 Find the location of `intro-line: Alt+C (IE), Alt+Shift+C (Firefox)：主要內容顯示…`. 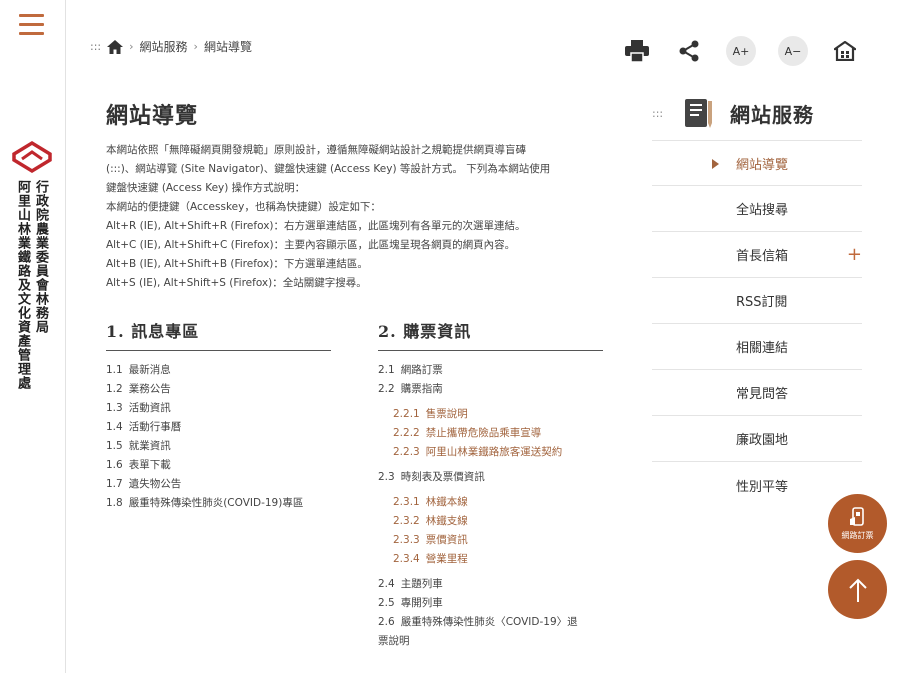

intro-line: Alt+C (IE), Alt+Shift+C (Firefox)：主要內容顯示… is located at coordinates (311, 245).